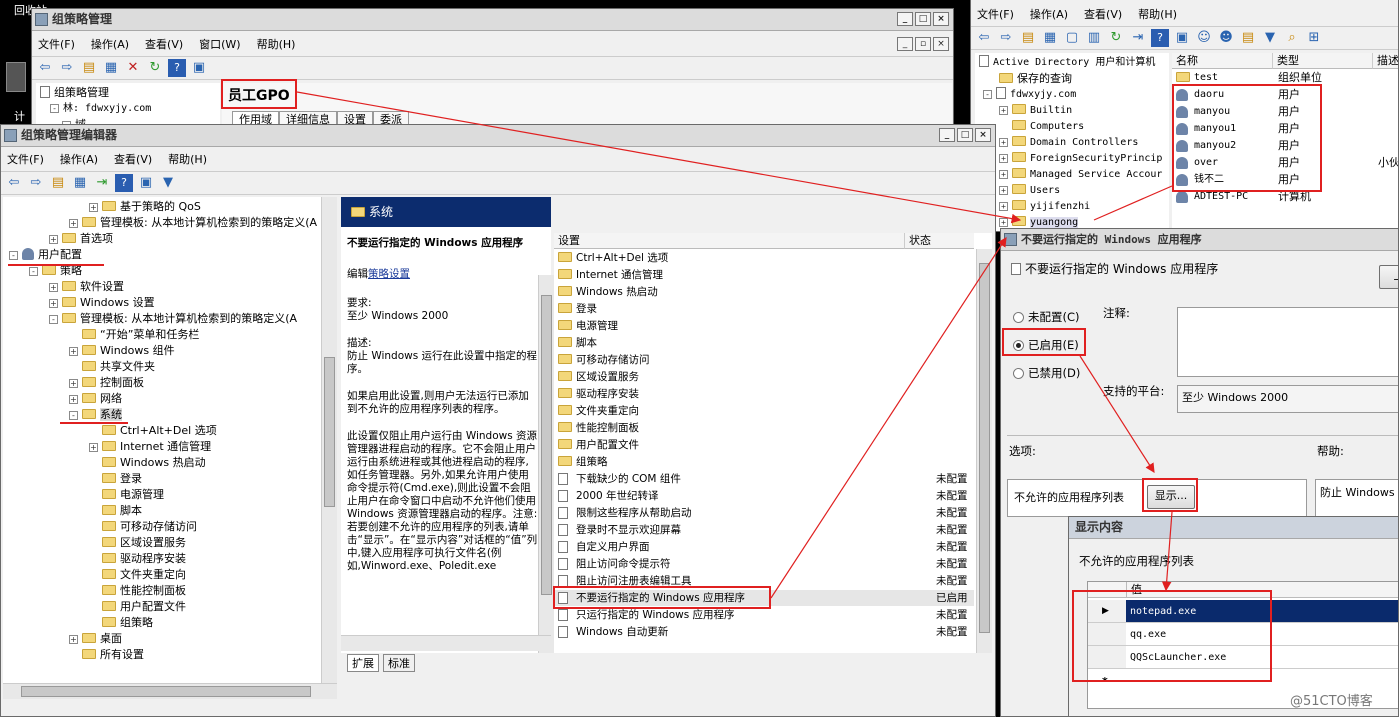 This screenshot has height=717, width=1399. What do you see at coordinates (1157, 14) in the screenshot?
I see `aduc-menu-help: 帮助(H)` at bounding box center [1157, 14].